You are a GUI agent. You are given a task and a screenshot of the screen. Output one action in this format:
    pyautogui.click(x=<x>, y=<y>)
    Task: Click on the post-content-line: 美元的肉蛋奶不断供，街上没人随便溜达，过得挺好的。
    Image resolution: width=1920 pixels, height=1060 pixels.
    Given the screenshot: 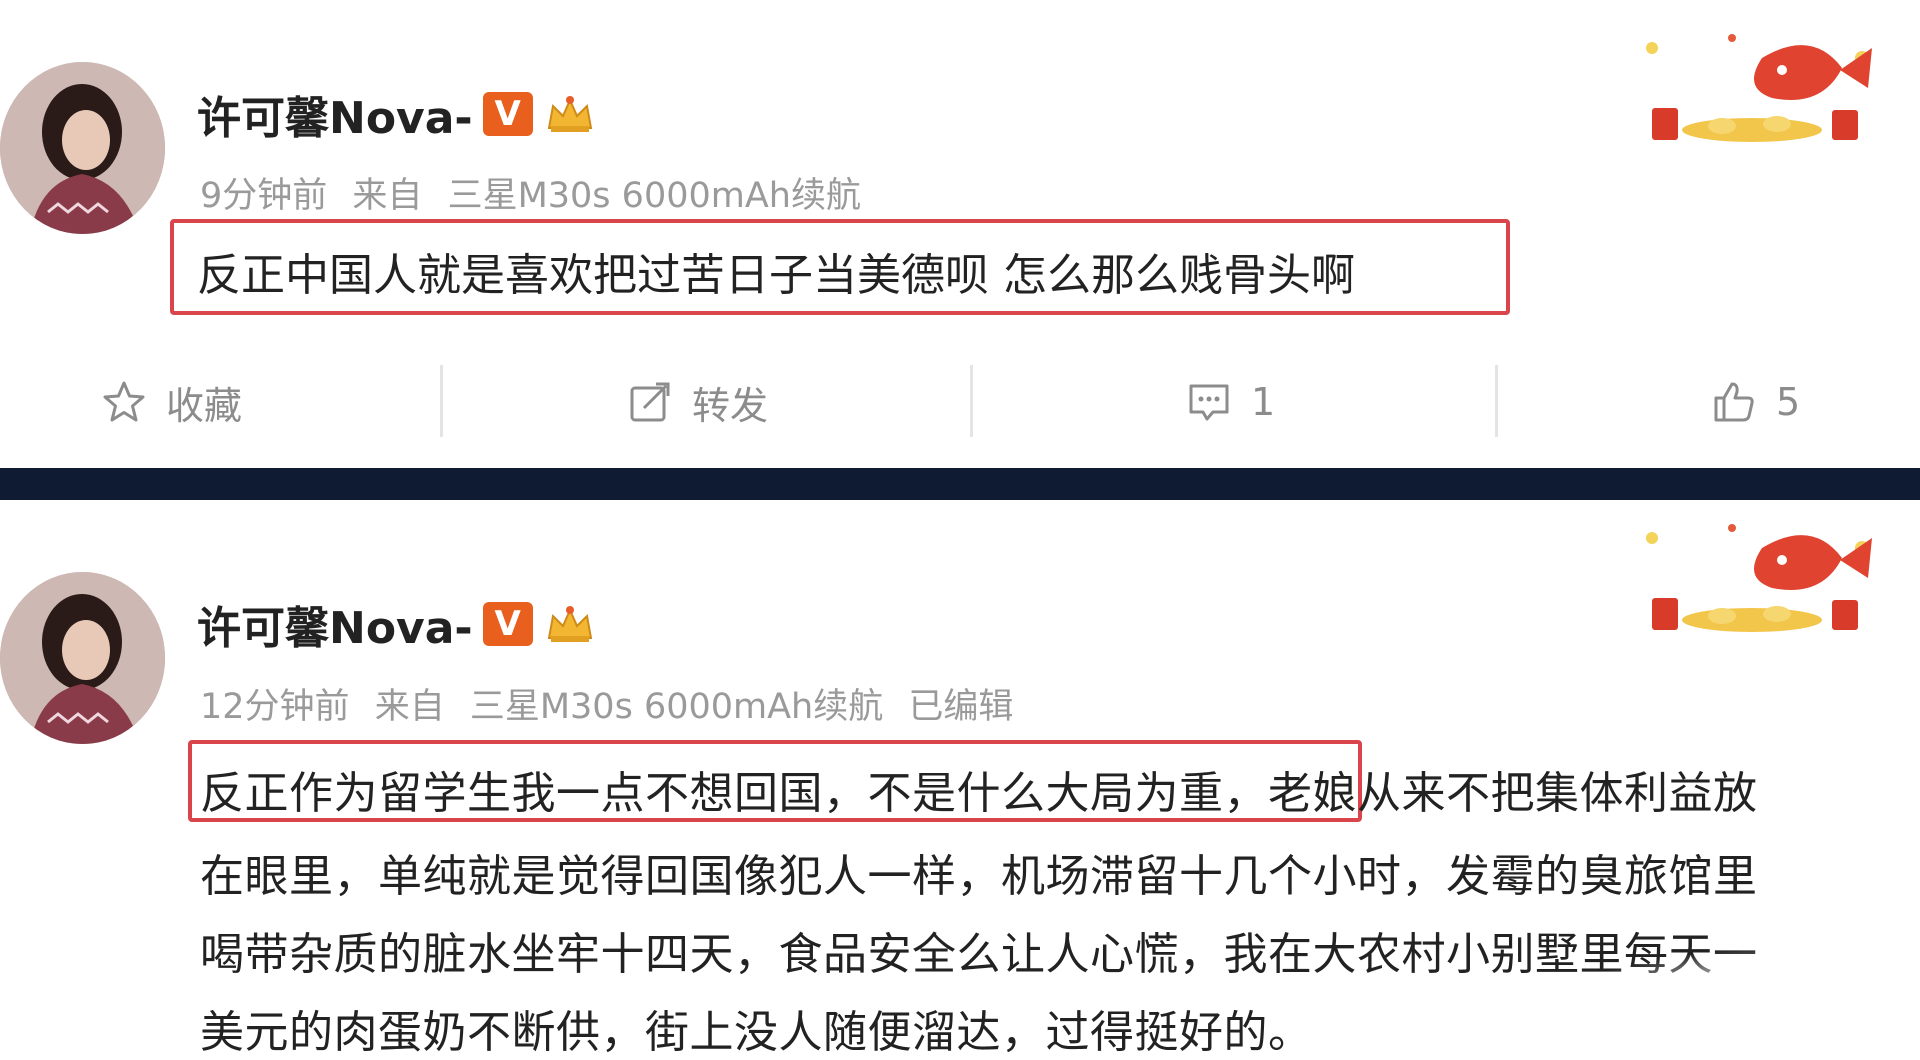 What is the action you would take?
    pyautogui.click(x=756, y=1032)
    